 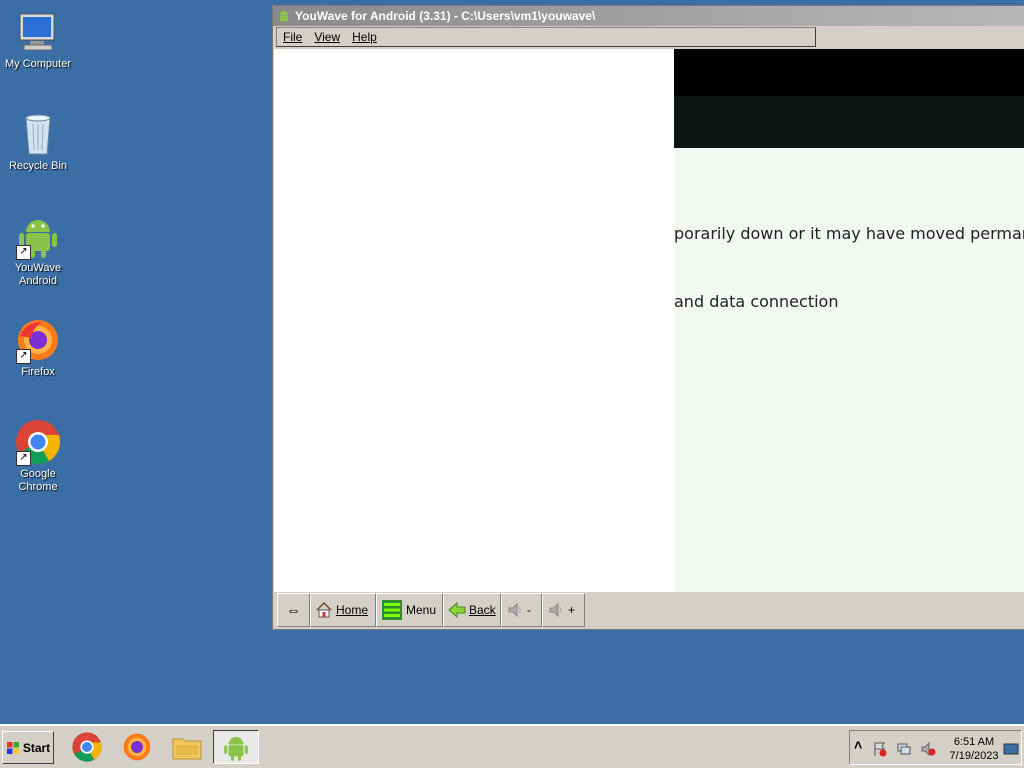 I want to click on desktop-icon-label: Google Chrome, so click(x=38, y=480).